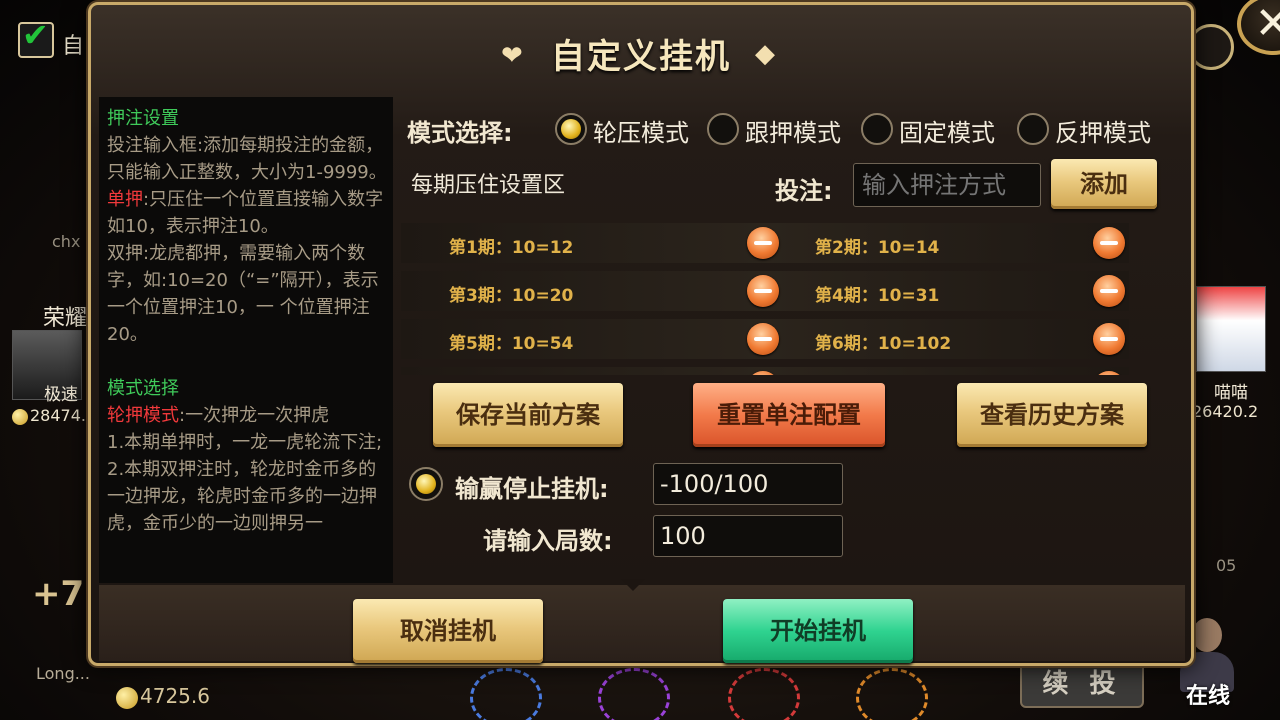  Describe the element at coordinates (765, 54) in the screenshot. I see `diamond-icon: ◆` at that location.